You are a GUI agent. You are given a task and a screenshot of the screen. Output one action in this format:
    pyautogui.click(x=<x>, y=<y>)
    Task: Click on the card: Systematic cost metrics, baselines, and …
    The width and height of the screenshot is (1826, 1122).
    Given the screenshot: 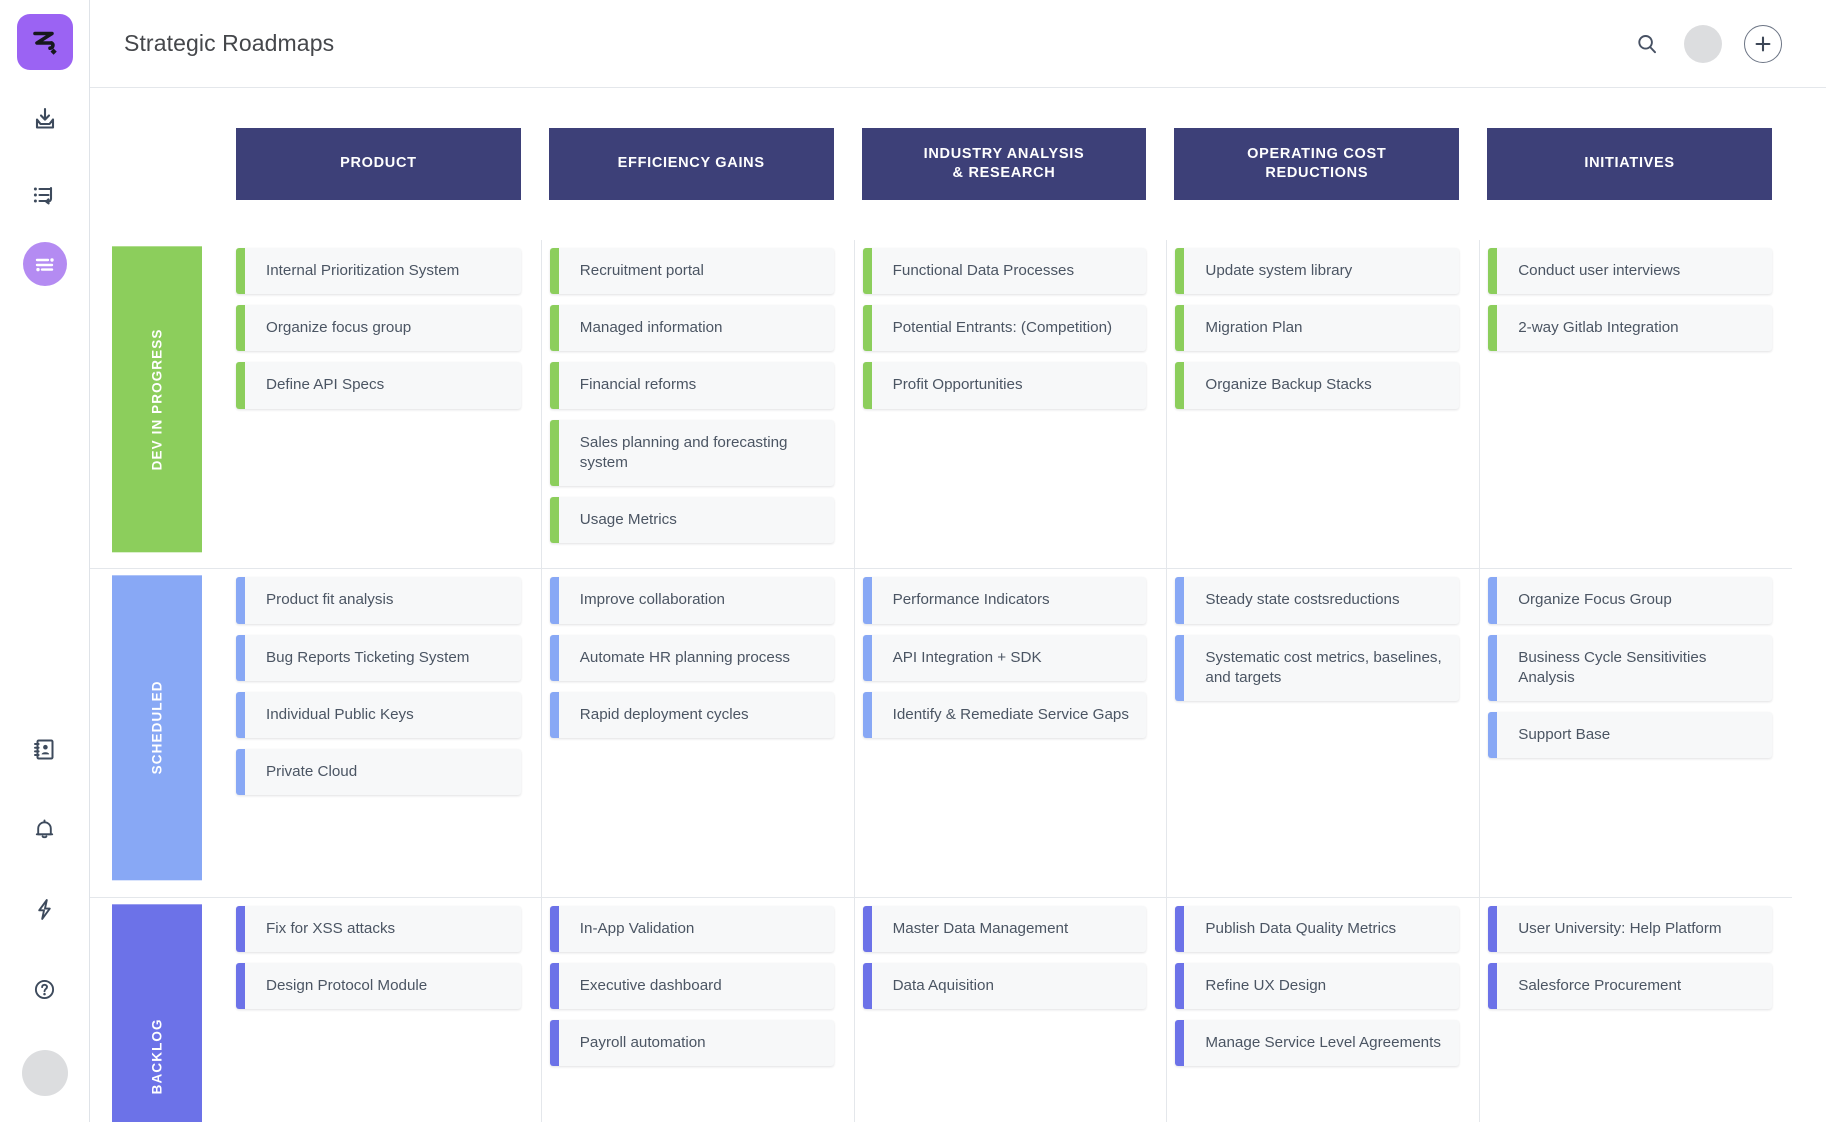 What is the action you would take?
    pyautogui.click(x=1317, y=668)
    